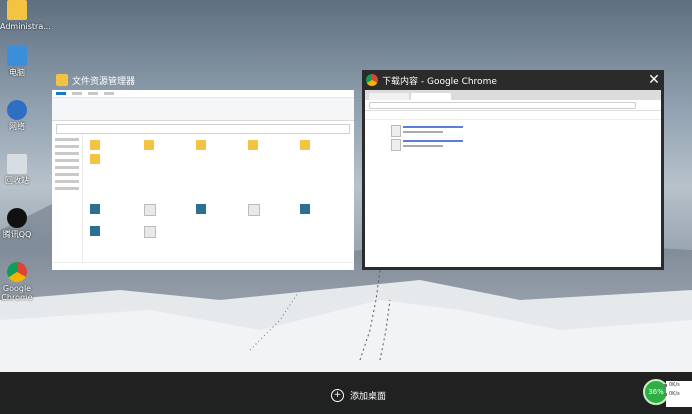 This screenshot has width=692, height=414. I want to click on explorer-ribbon, so click(203, 109).